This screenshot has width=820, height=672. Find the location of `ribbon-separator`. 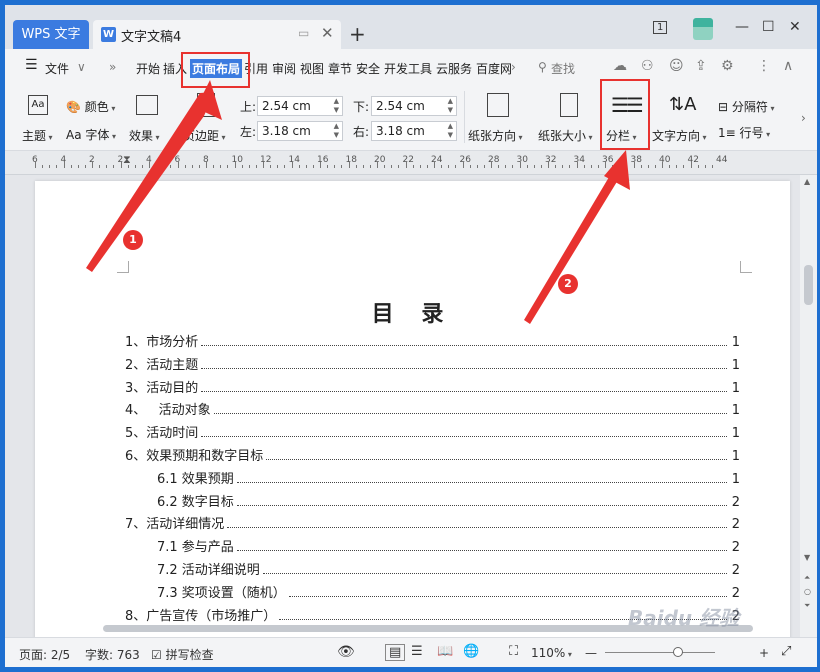

ribbon-separator is located at coordinates (464, 117).